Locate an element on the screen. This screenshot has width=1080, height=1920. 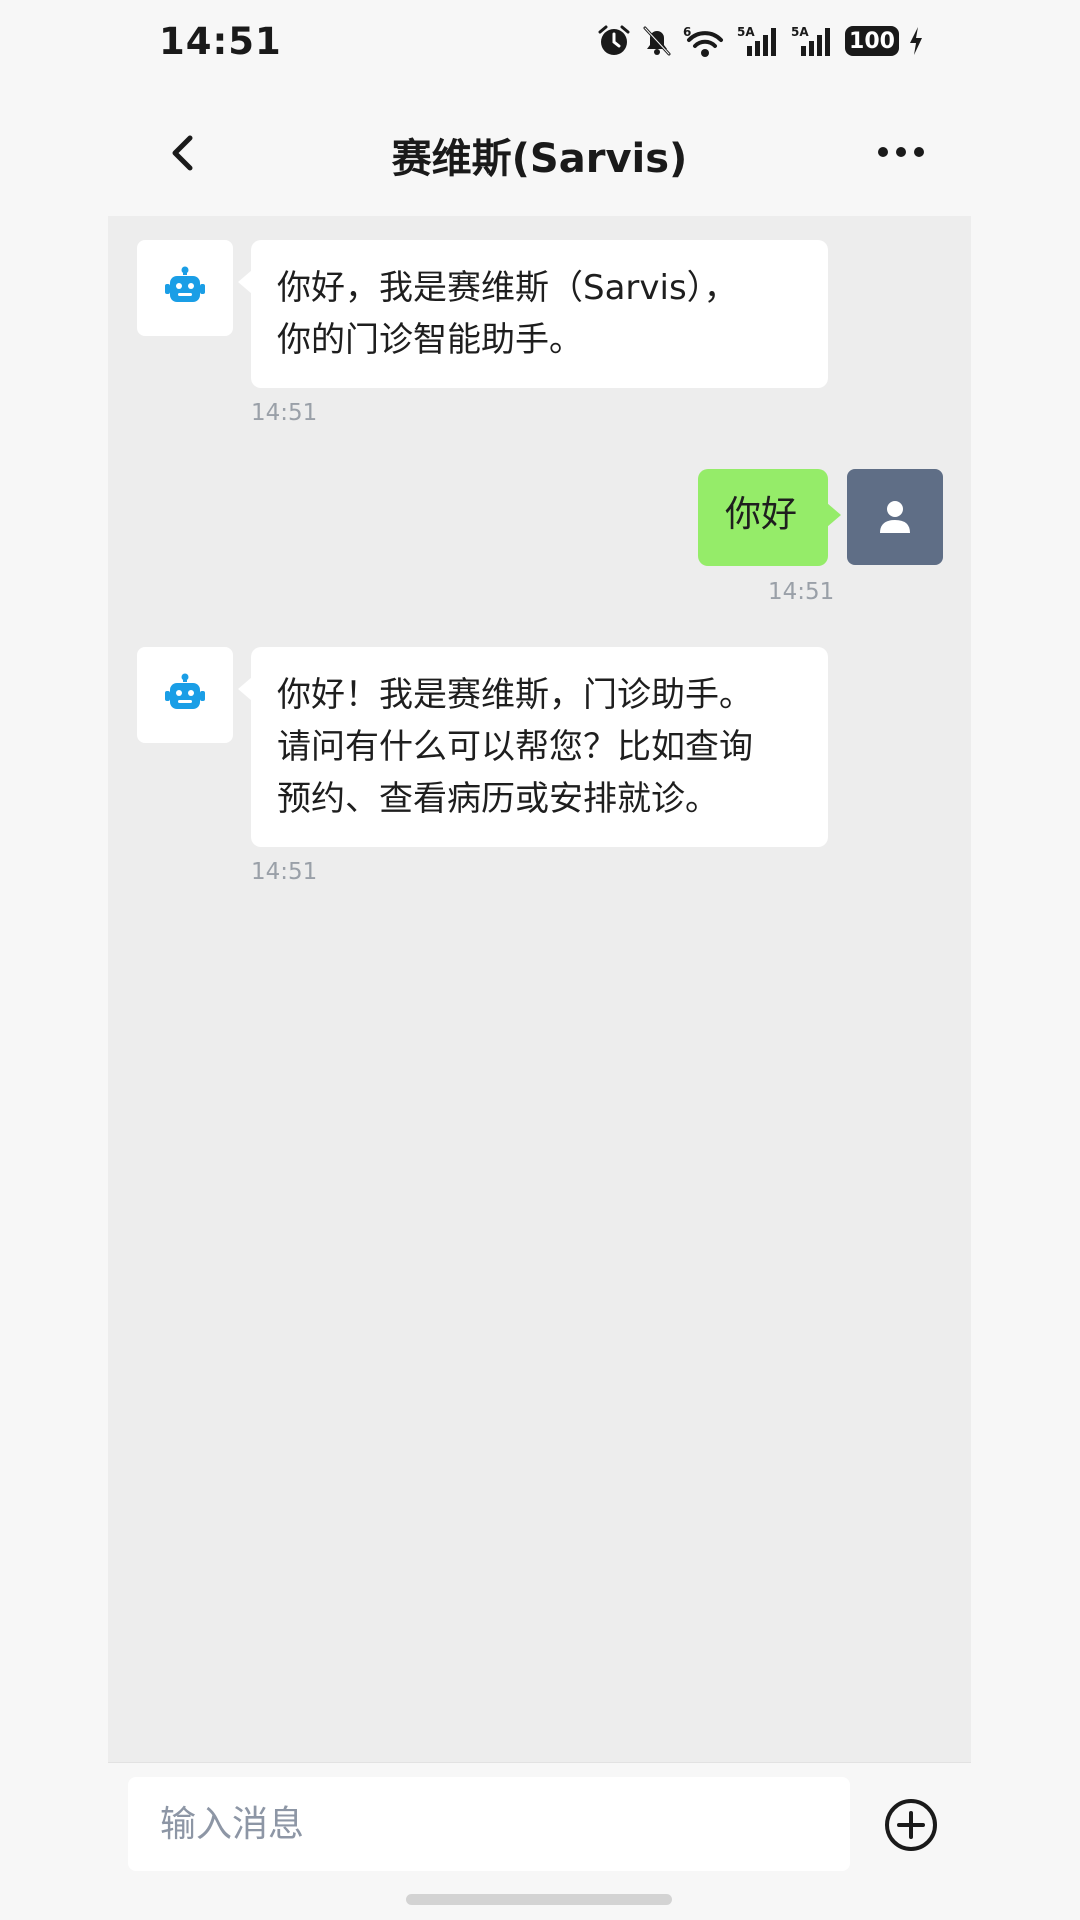
home-indicator is located at coordinates (539, 1899).